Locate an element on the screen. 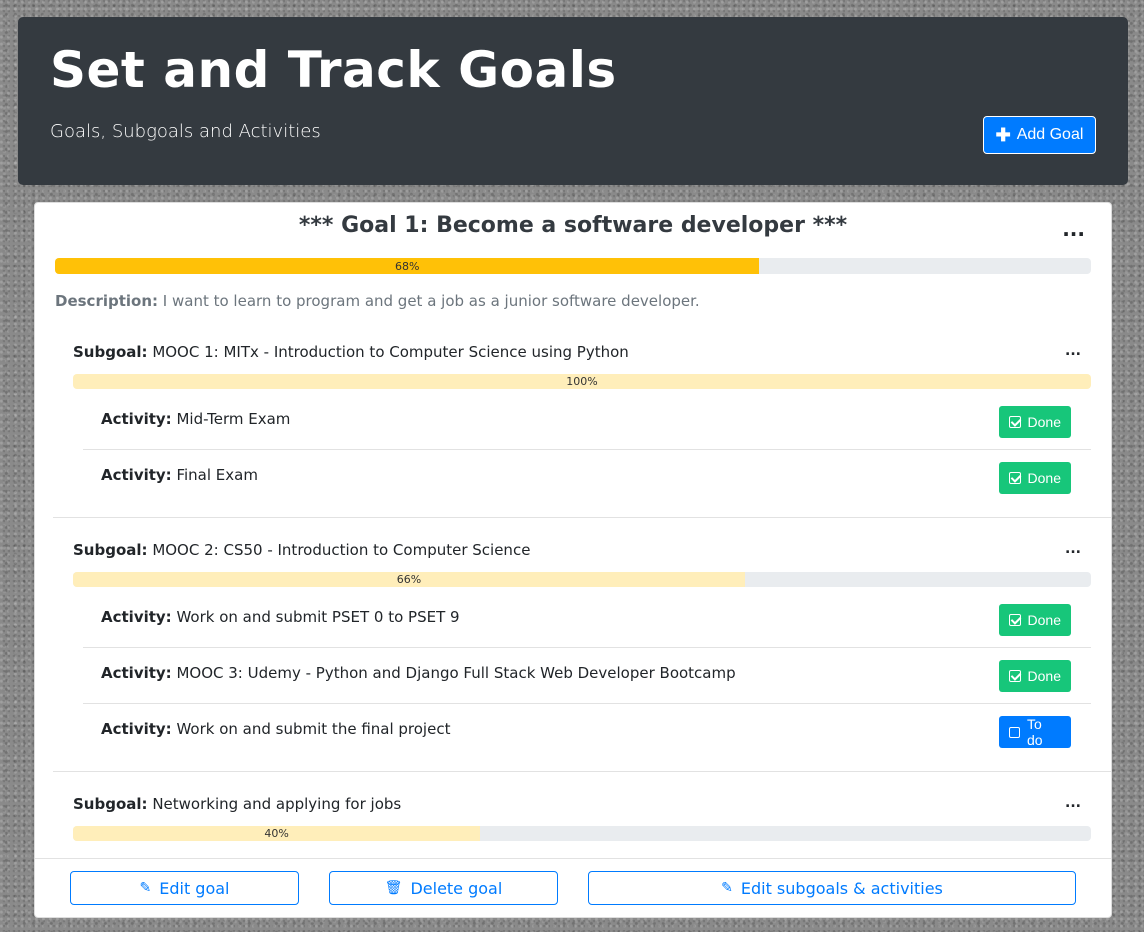 This screenshot has width=1144, height=932. activity-text: Work on and submit the final project is located at coordinates (313, 729).